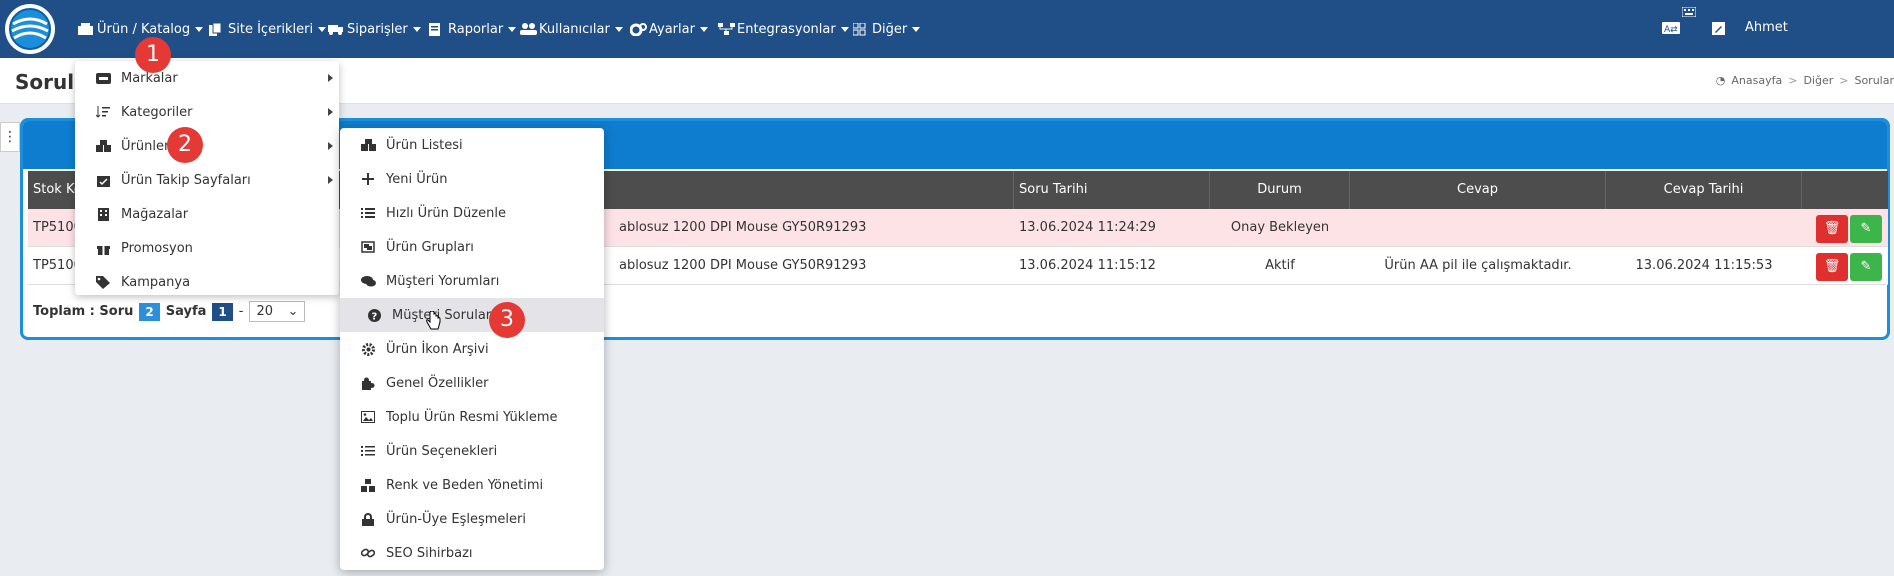  Describe the element at coordinates (783, 29) in the screenshot. I see `nav-entegrasyonlar: Entegrasyonlar` at that location.